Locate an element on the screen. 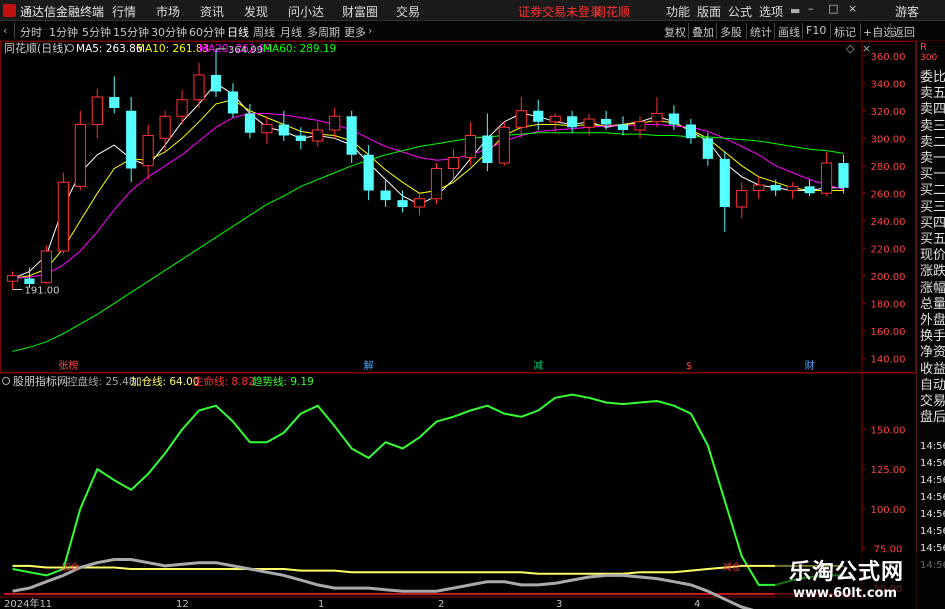  ma5-label: MA5: 263.86 is located at coordinates (109, 49).